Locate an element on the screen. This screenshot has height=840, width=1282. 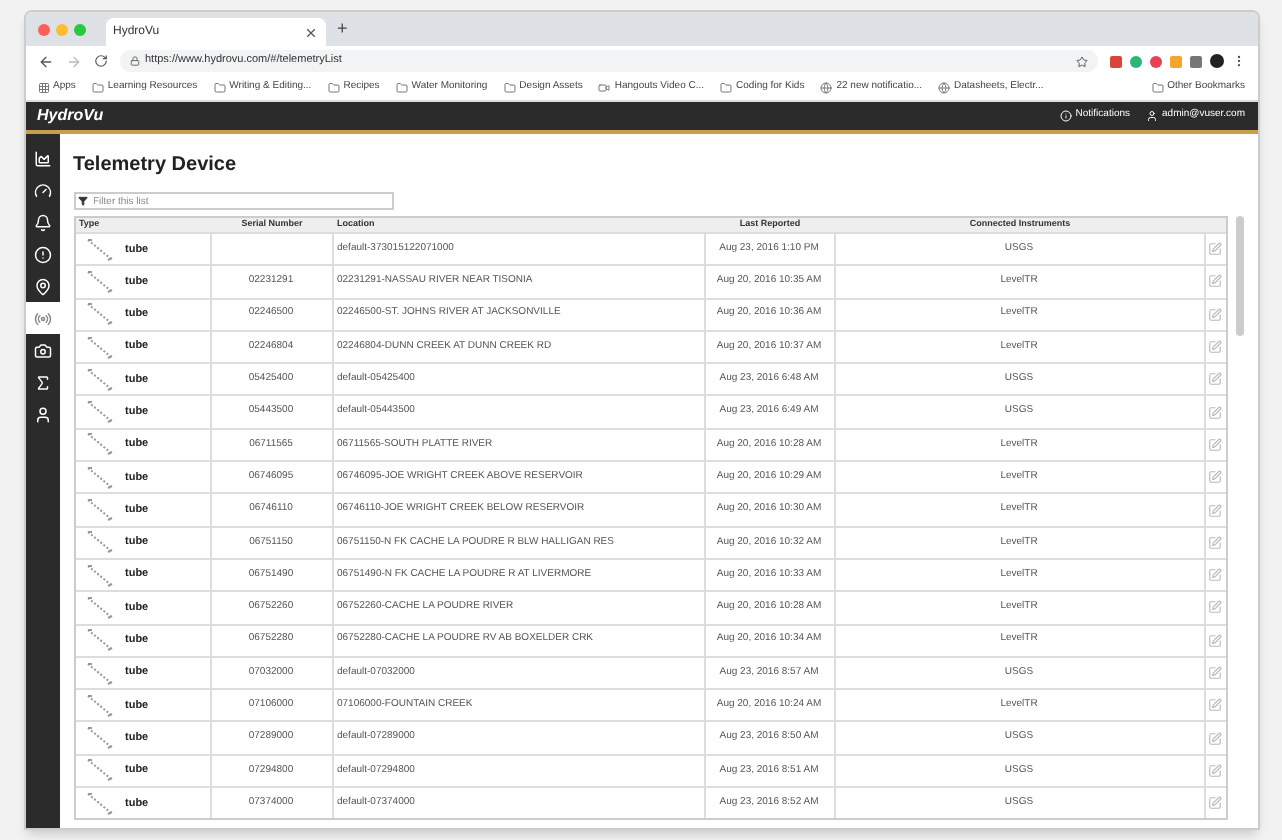
logo: HydroVu is located at coordinates (70, 116).